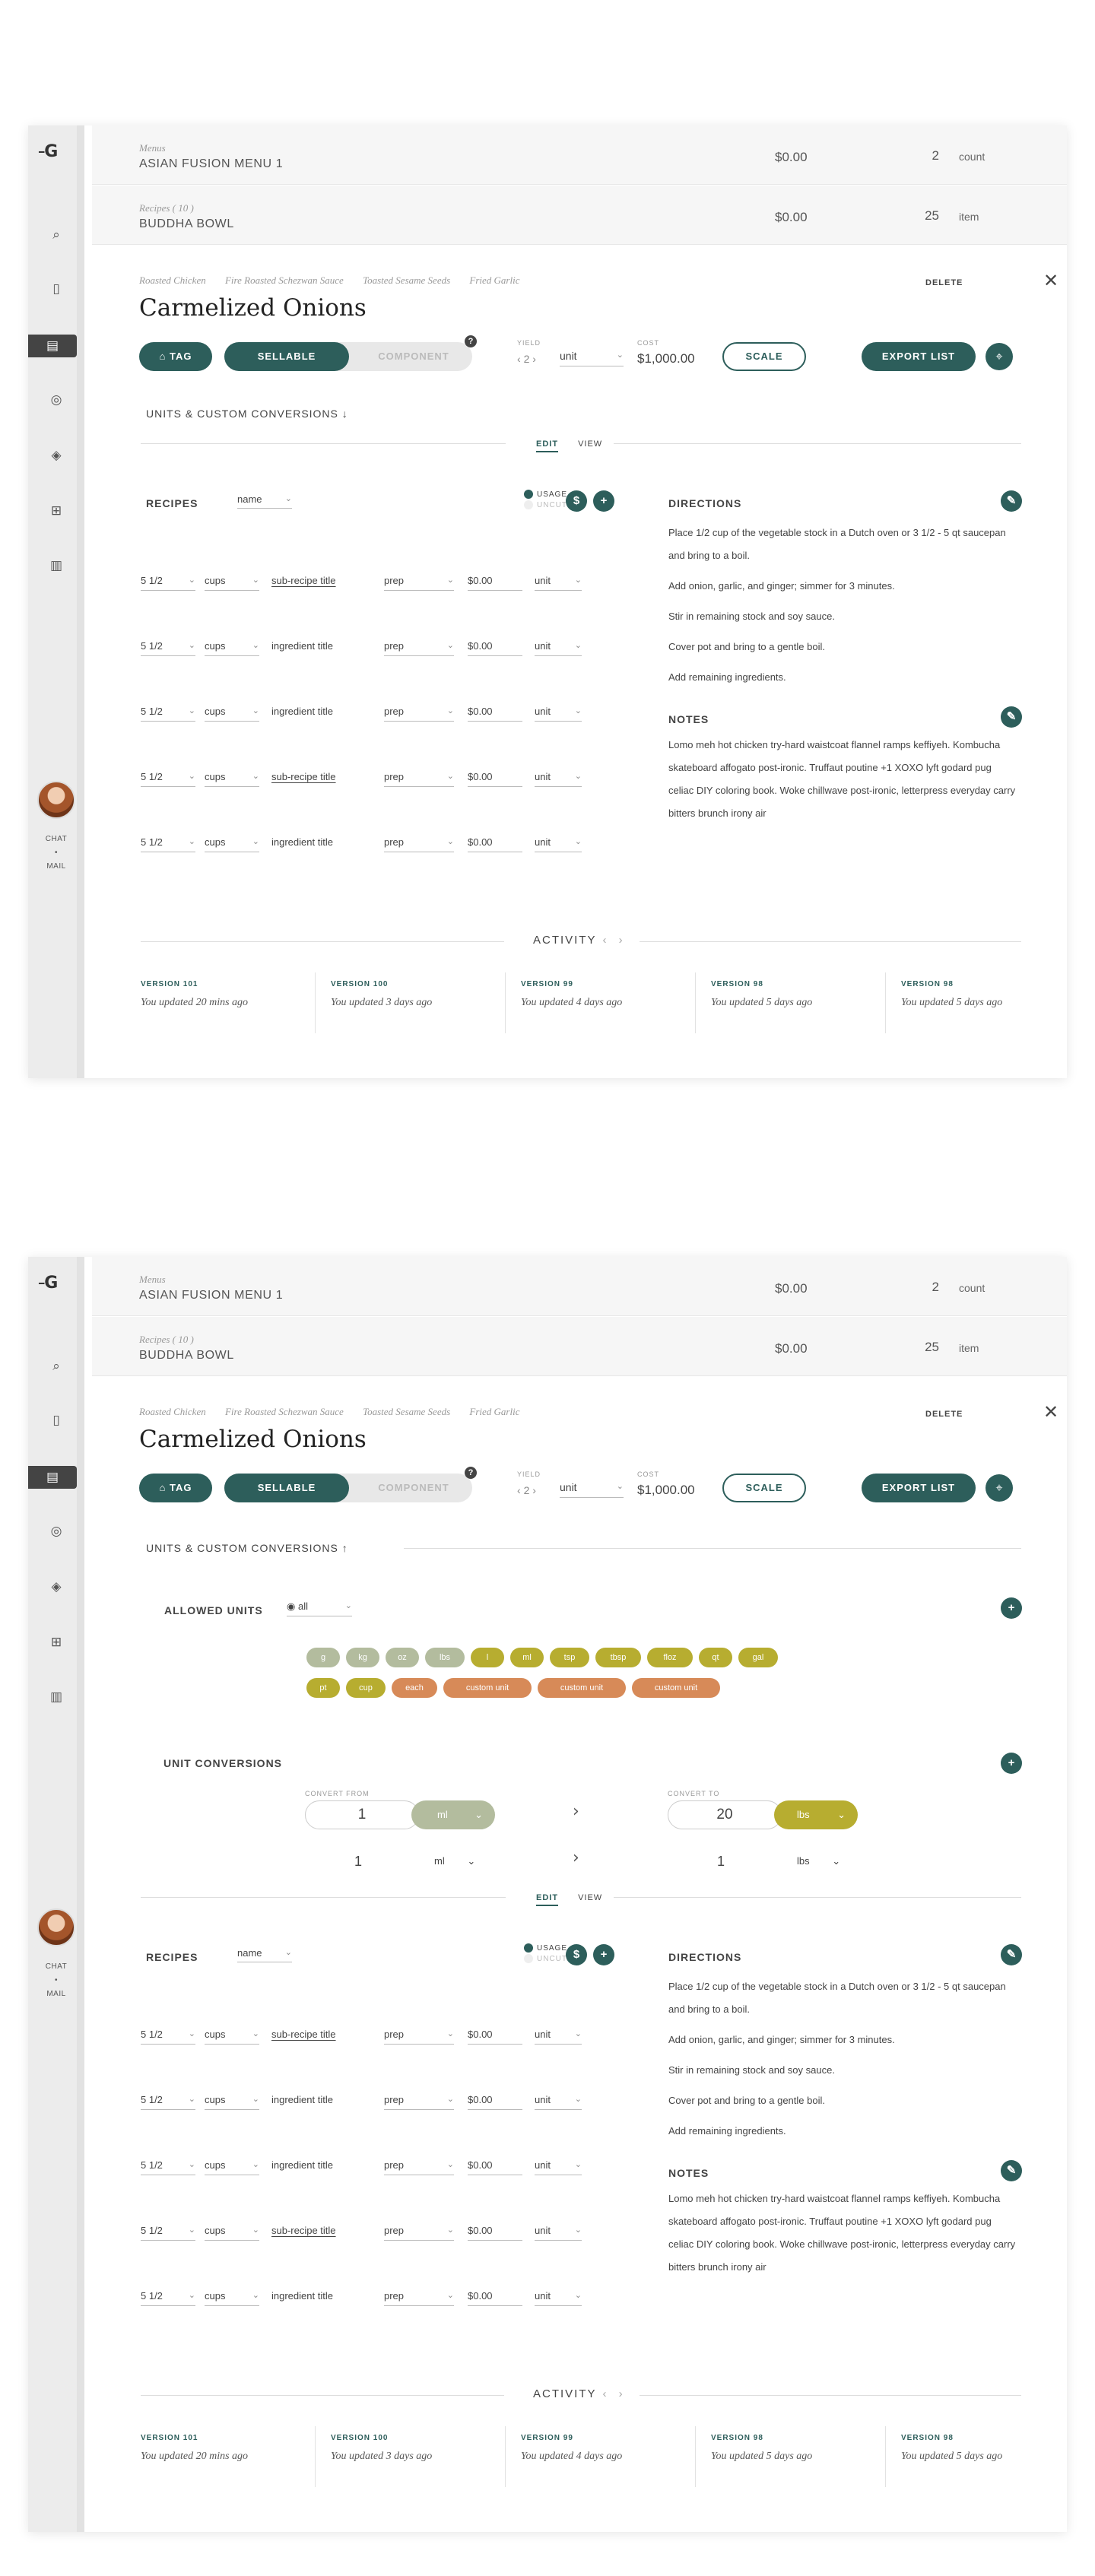  Describe the element at coordinates (264, 501) in the screenshot. I see `recipes-sort-select: name ⌄` at that location.